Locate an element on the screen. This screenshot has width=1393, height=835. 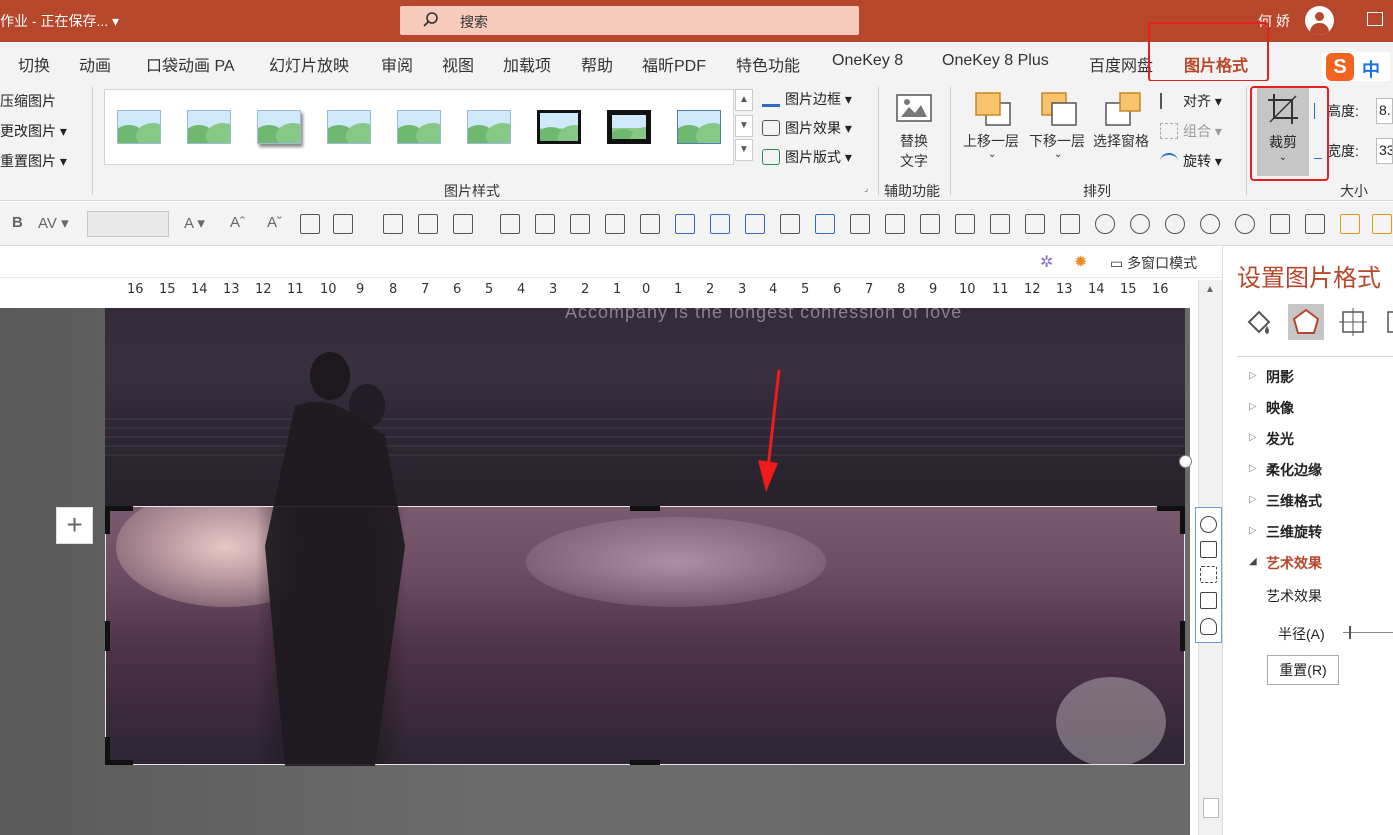
textbox-top-icon is located at coordinates (650, 224).